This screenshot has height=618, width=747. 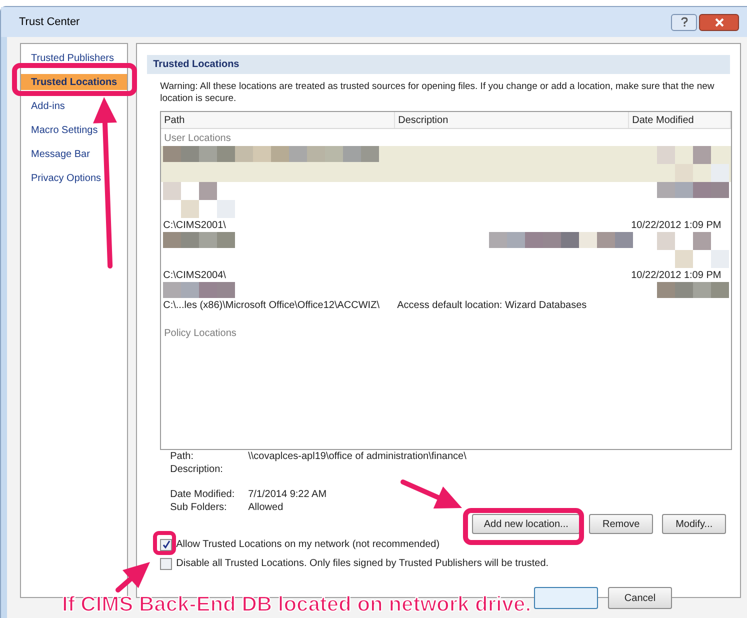 What do you see at coordinates (74, 178) in the screenshot?
I see `sidebar-item: Privacy Options` at bounding box center [74, 178].